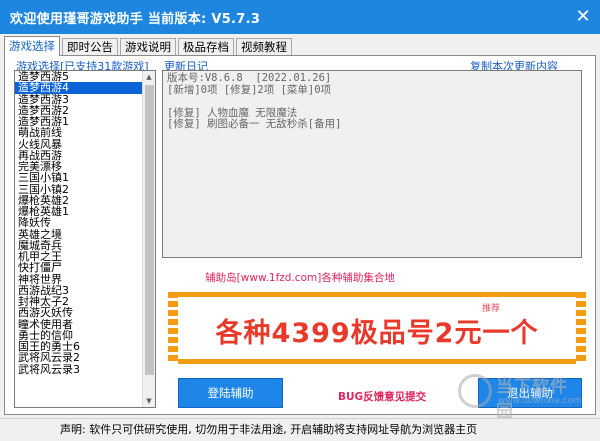 The width and height of the screenshot is (600, 441). I want to click on close-icon: ✕, so click(583, 17).